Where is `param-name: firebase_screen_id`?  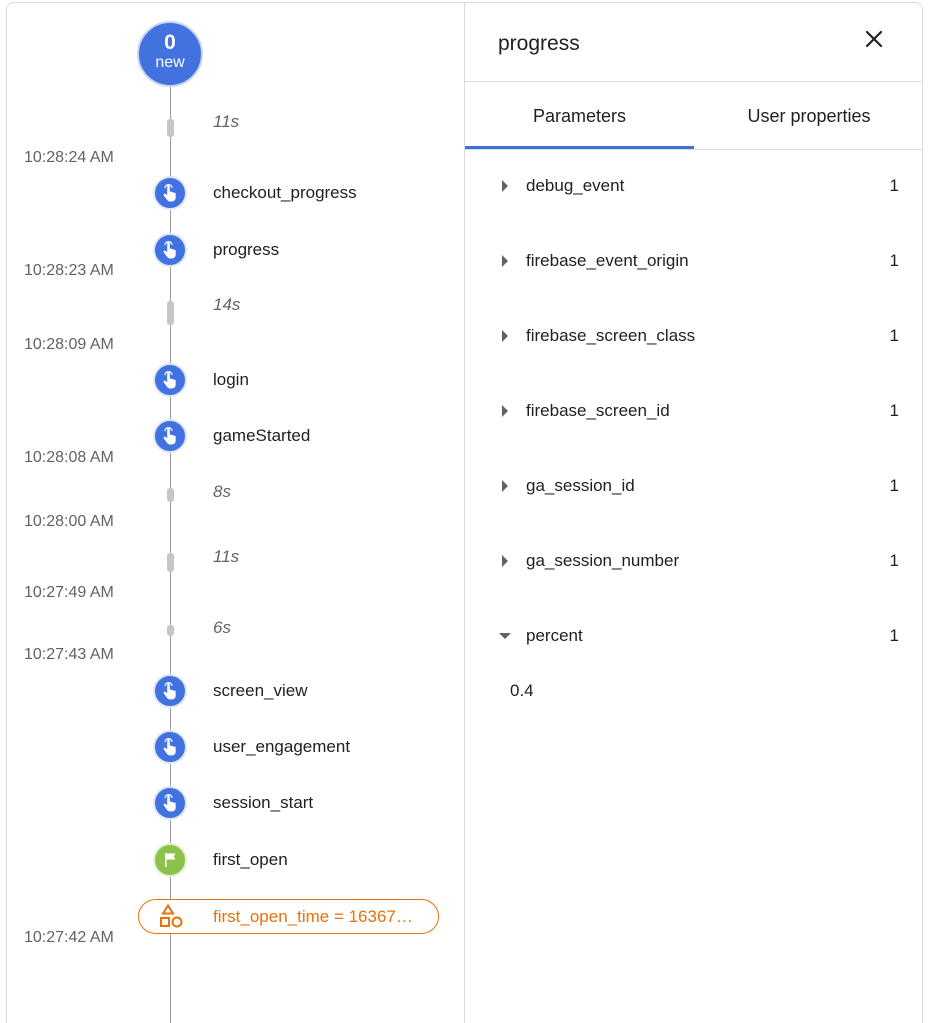 param-name: firebase_screen_id is located at coordinates (598, 410).